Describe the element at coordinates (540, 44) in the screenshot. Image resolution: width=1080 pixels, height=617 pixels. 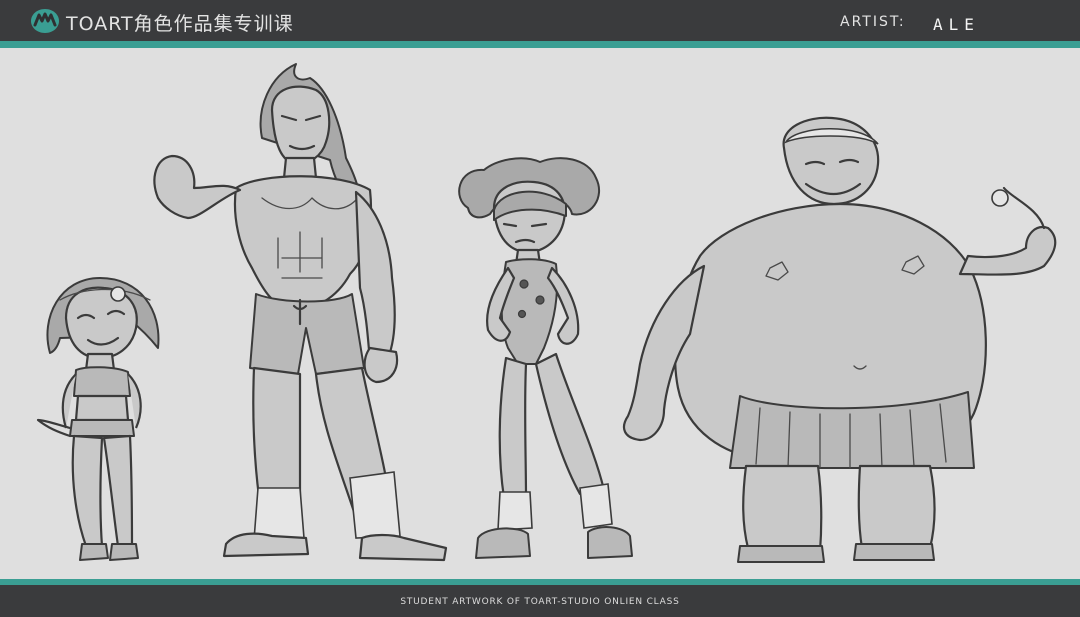
I see `header-accent-stripe` at that location.